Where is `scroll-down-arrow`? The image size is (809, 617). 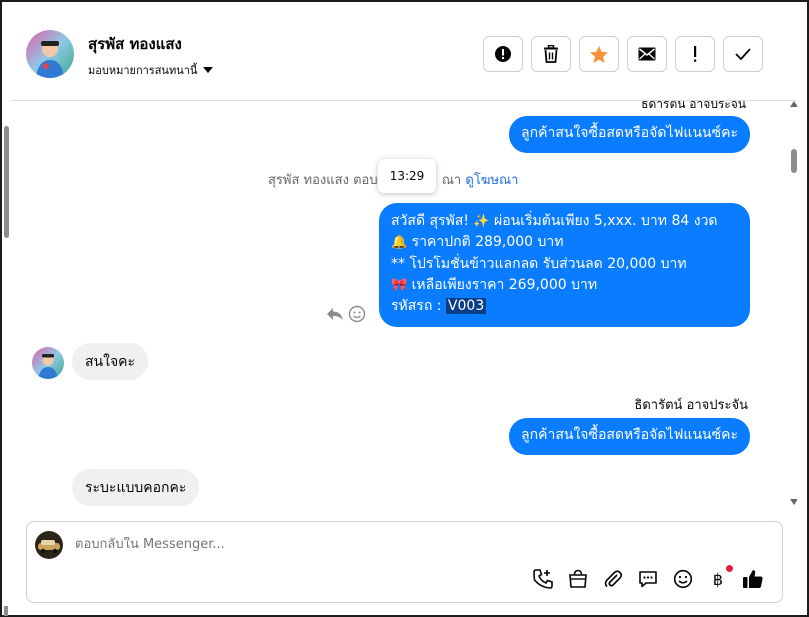
scroll-down-arrow is located at coordinates (793, 502).